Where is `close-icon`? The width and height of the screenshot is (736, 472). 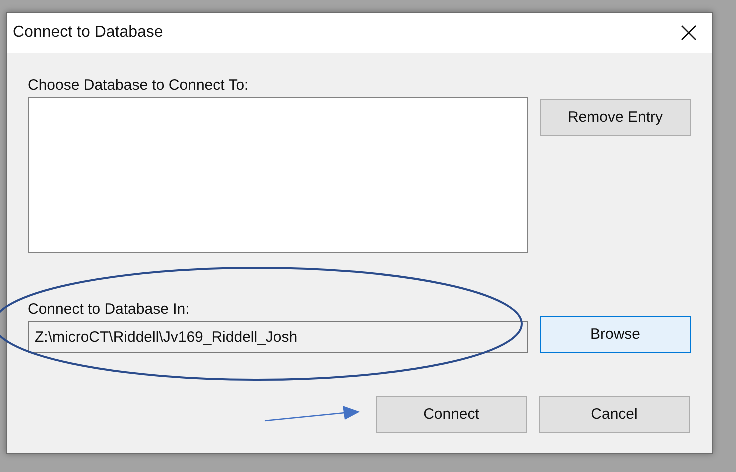 close-icon is located at coordinates (689, 33).